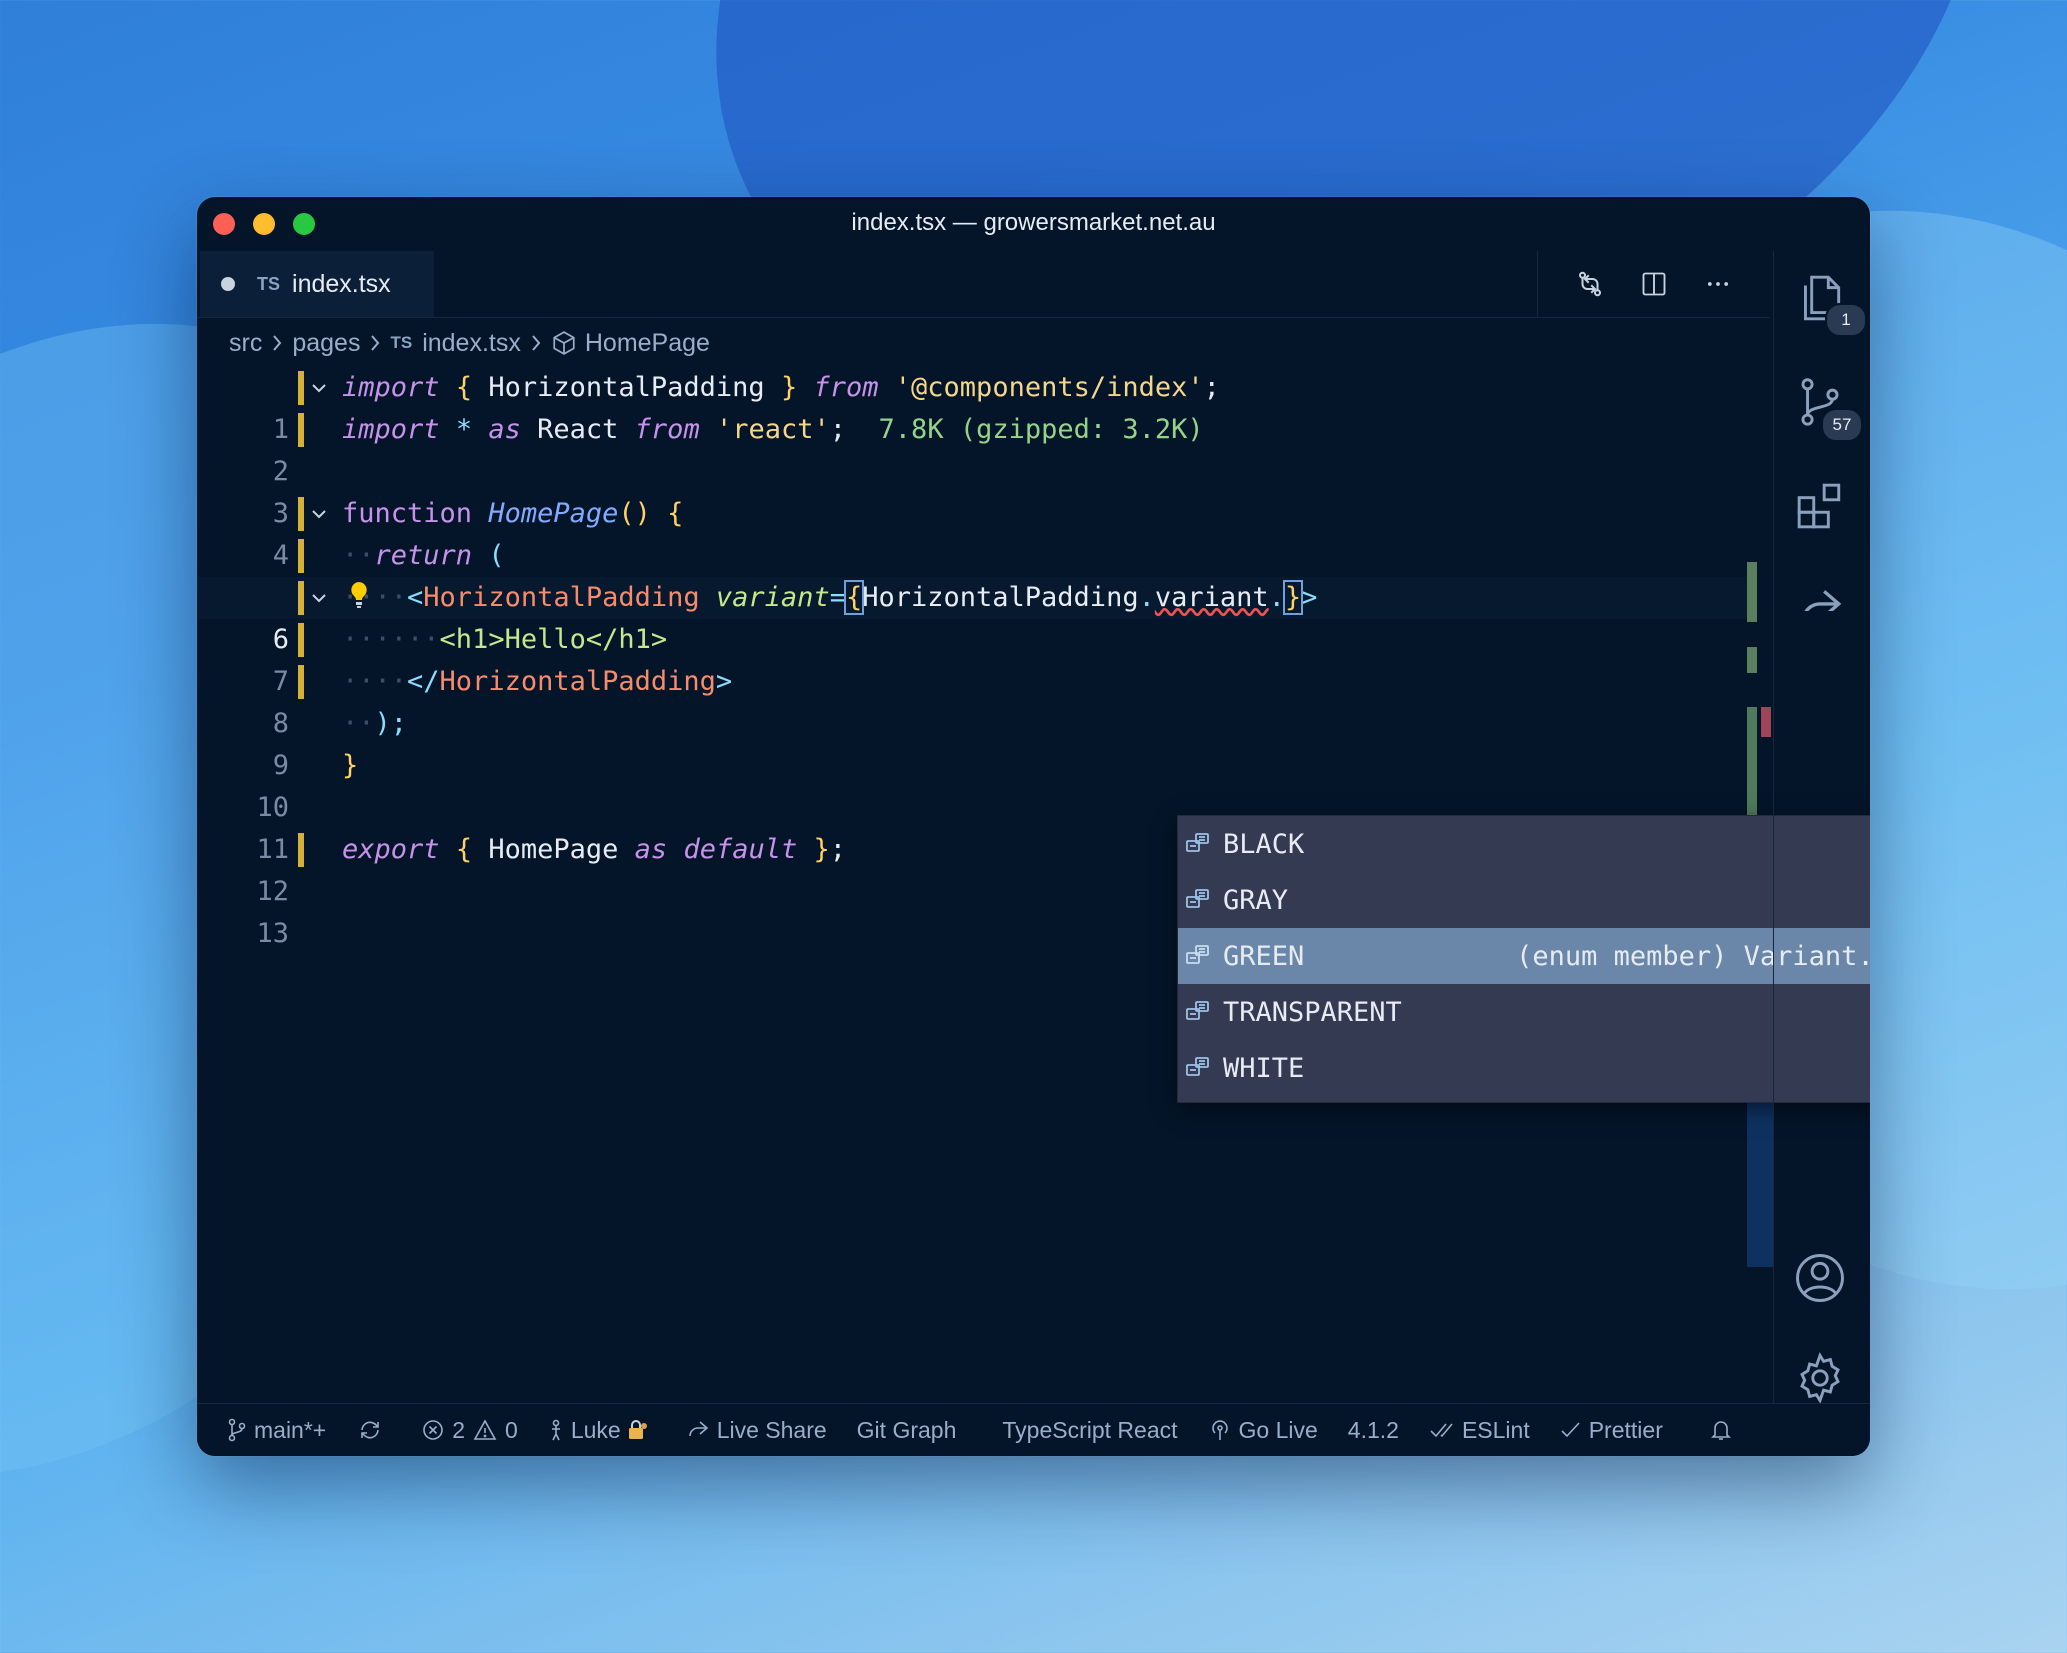 The image size is (2067, 1653). What do you see at coordinates (972, 532) in the screenshot?
I see `code-line: 4 function HomePage() {` at bounding box center [972, 532].